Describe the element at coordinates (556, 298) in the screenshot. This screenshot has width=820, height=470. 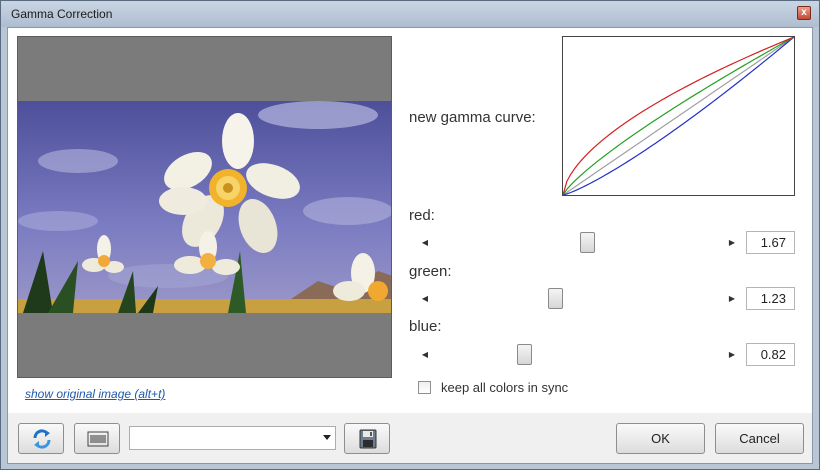
I see `green-slider-thumb` at that location.